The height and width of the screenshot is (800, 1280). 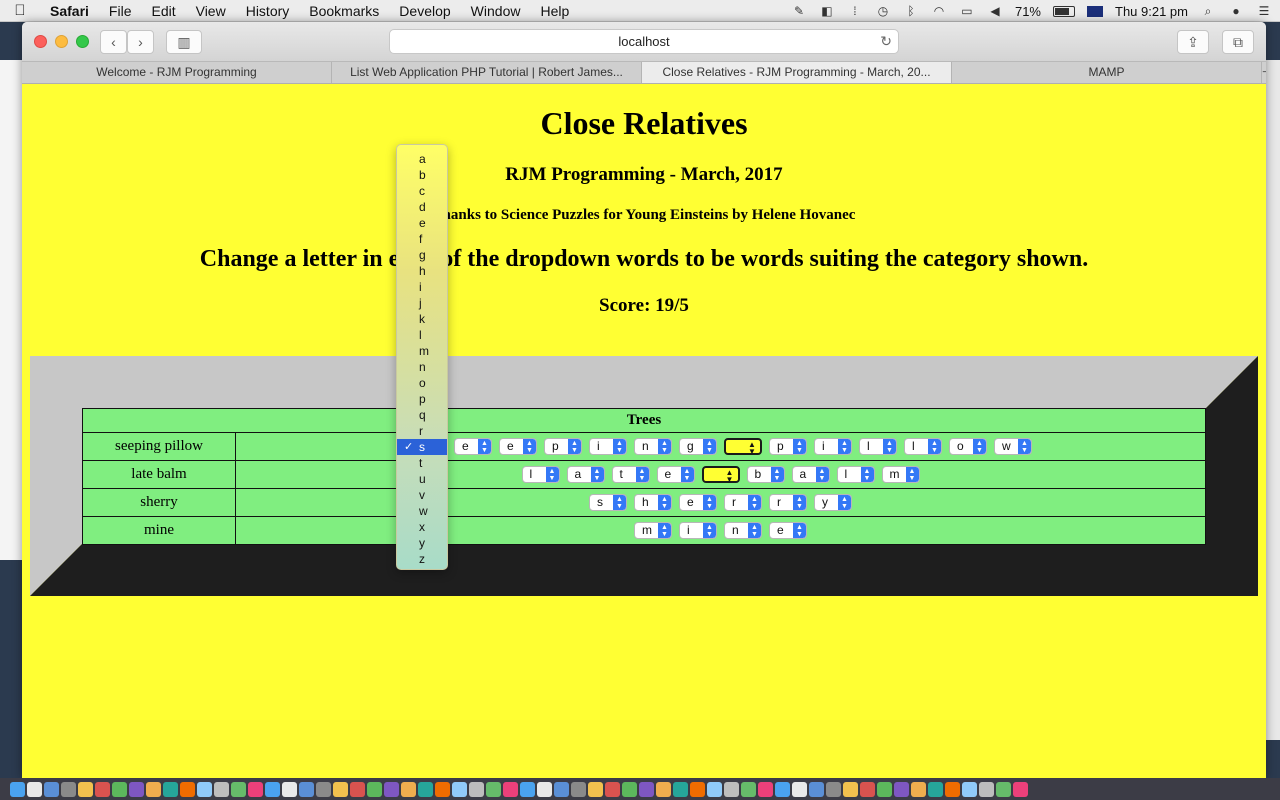 What do you see at coordinates (765, 474) in the screenshot?
I see `letter-select: b ▲ ▼` at bounding box center [765, 474].